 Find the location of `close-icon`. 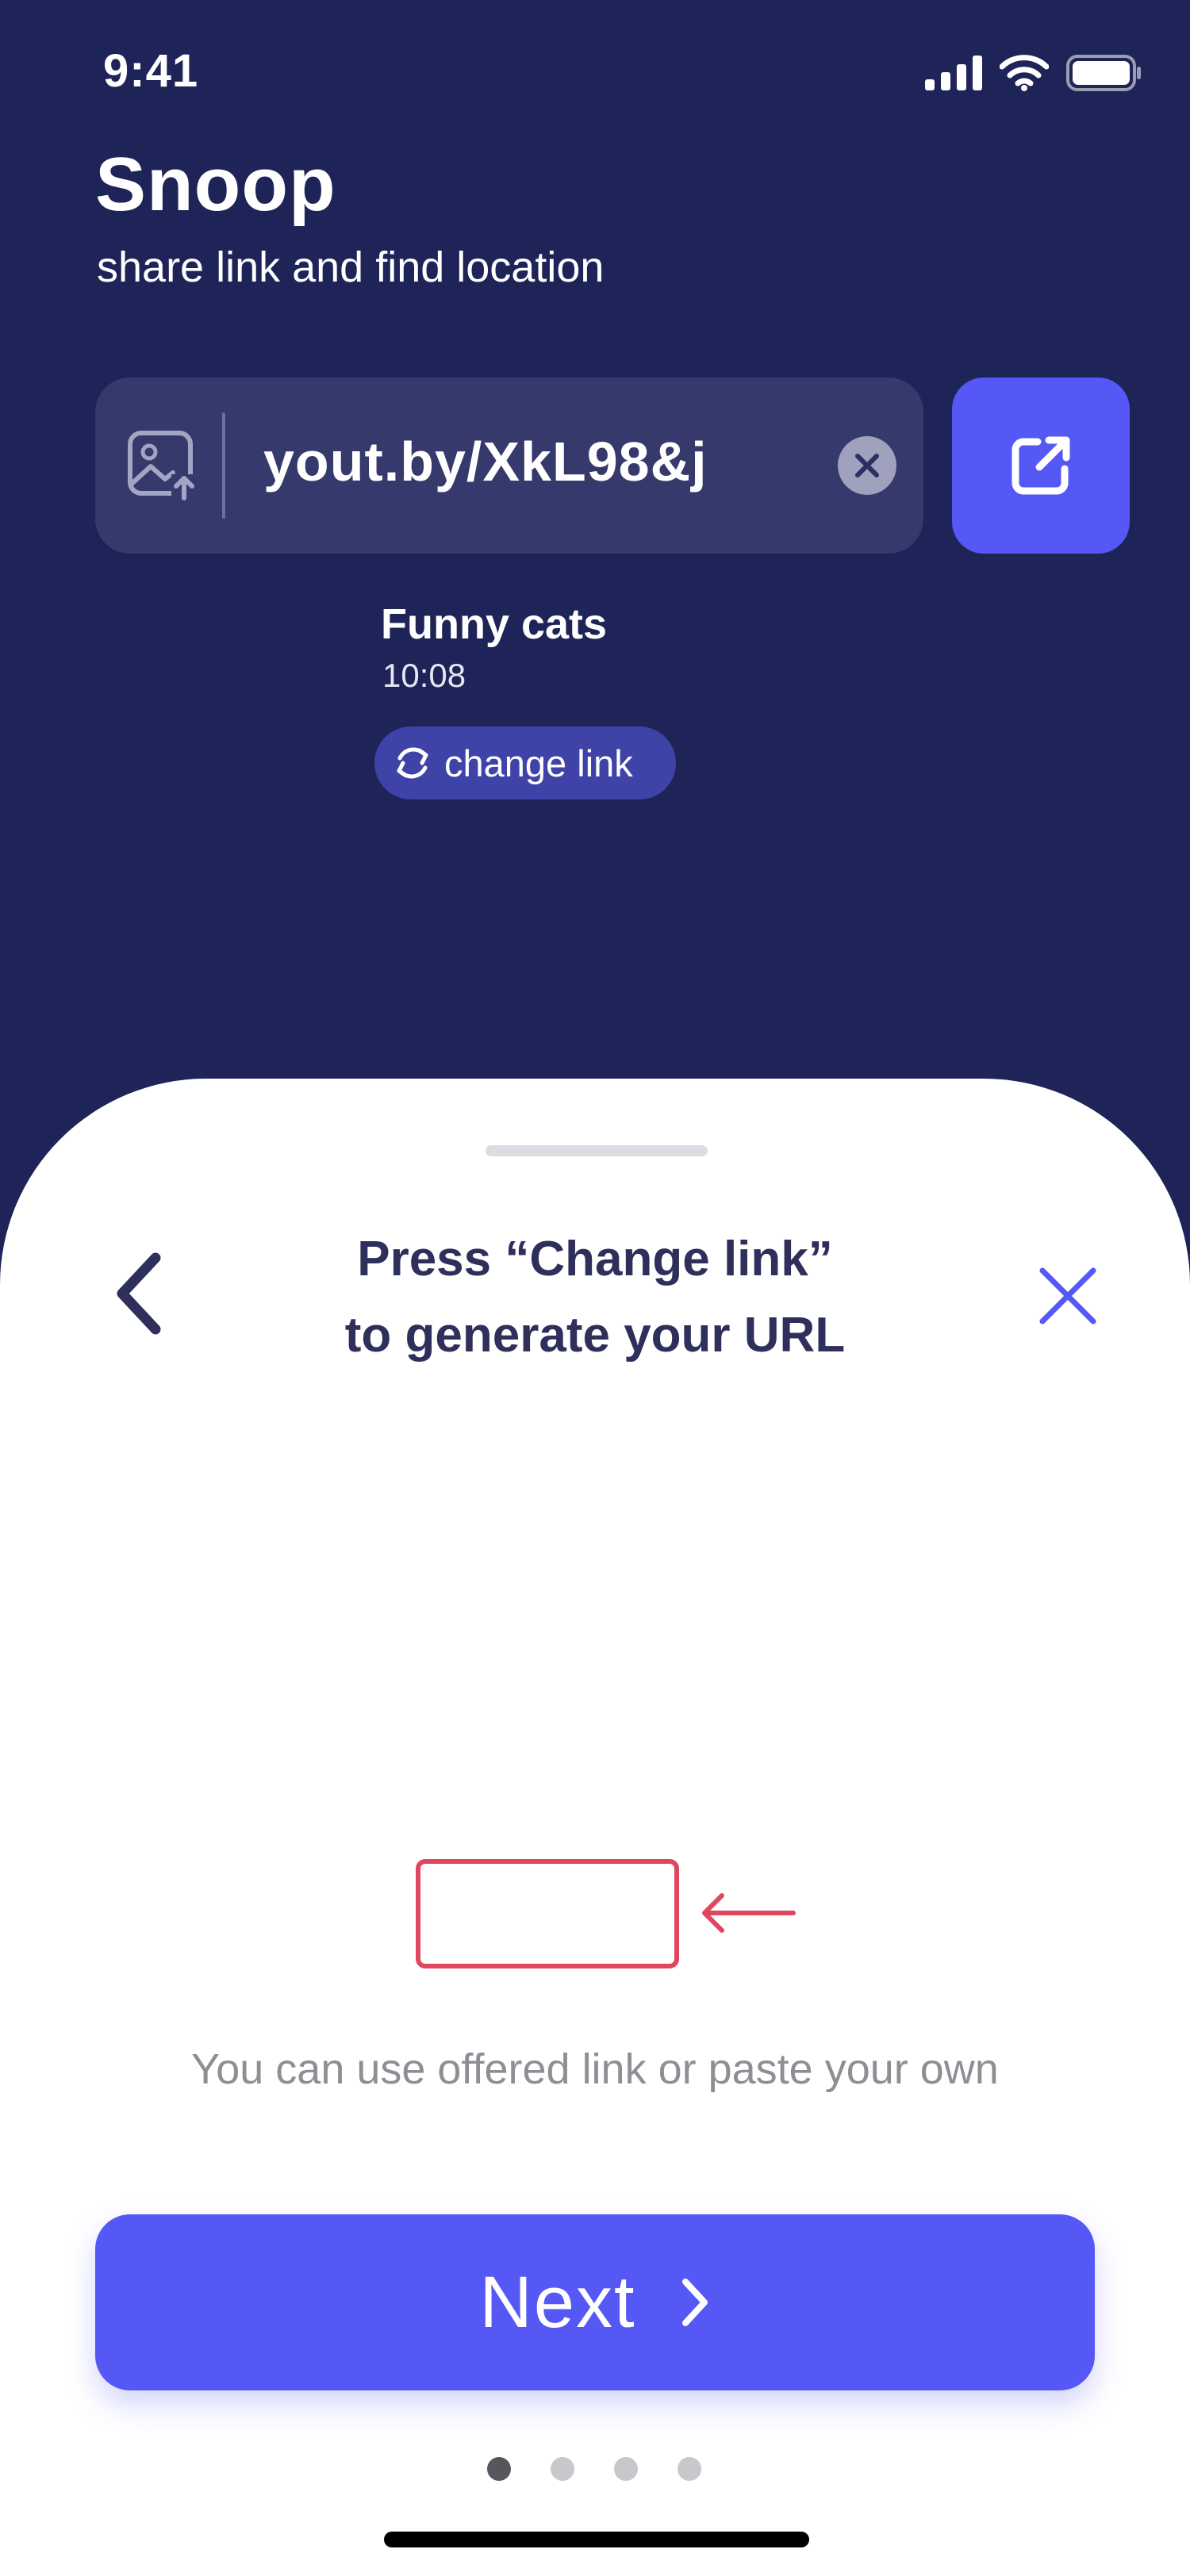

close-icon is located at coordinates (1067, 1295).